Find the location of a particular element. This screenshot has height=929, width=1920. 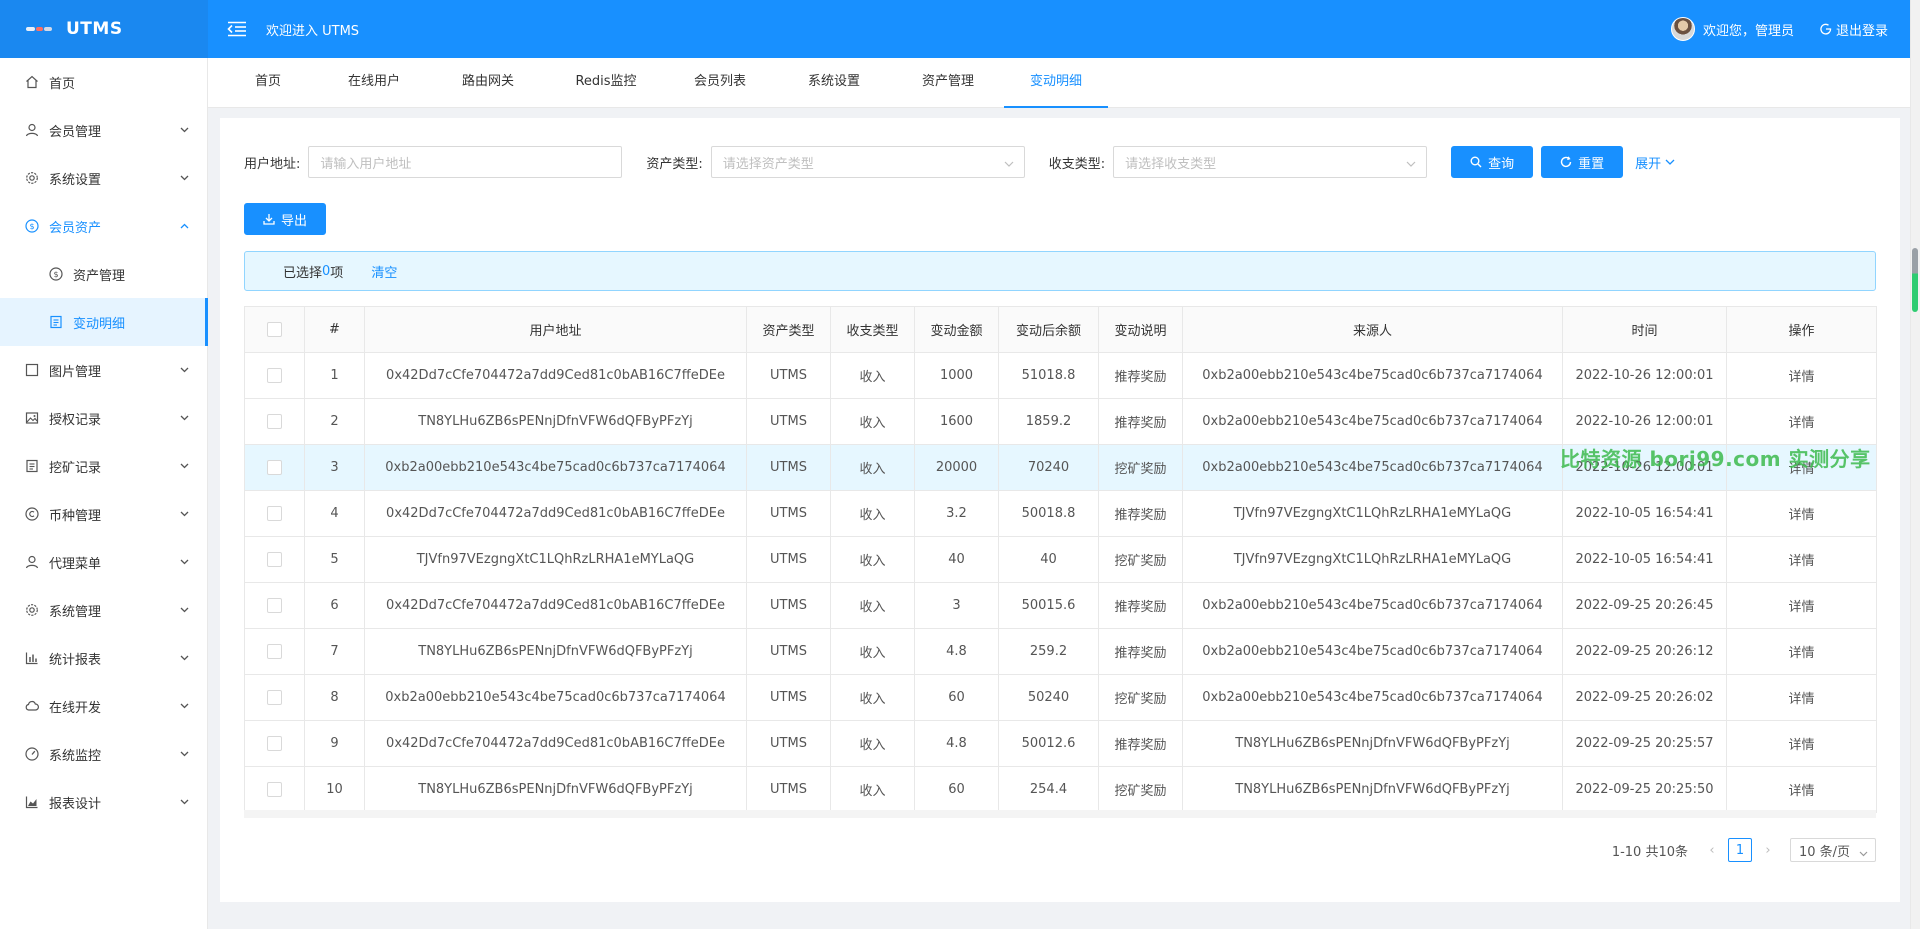

copyright-icon is located at coordinates (32, 514).